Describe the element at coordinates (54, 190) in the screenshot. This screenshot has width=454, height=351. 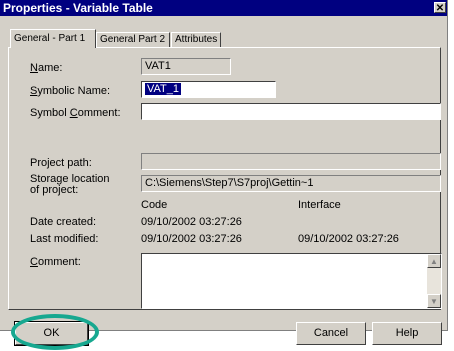
I see `storage-location-label-line2: of project:` at that location.